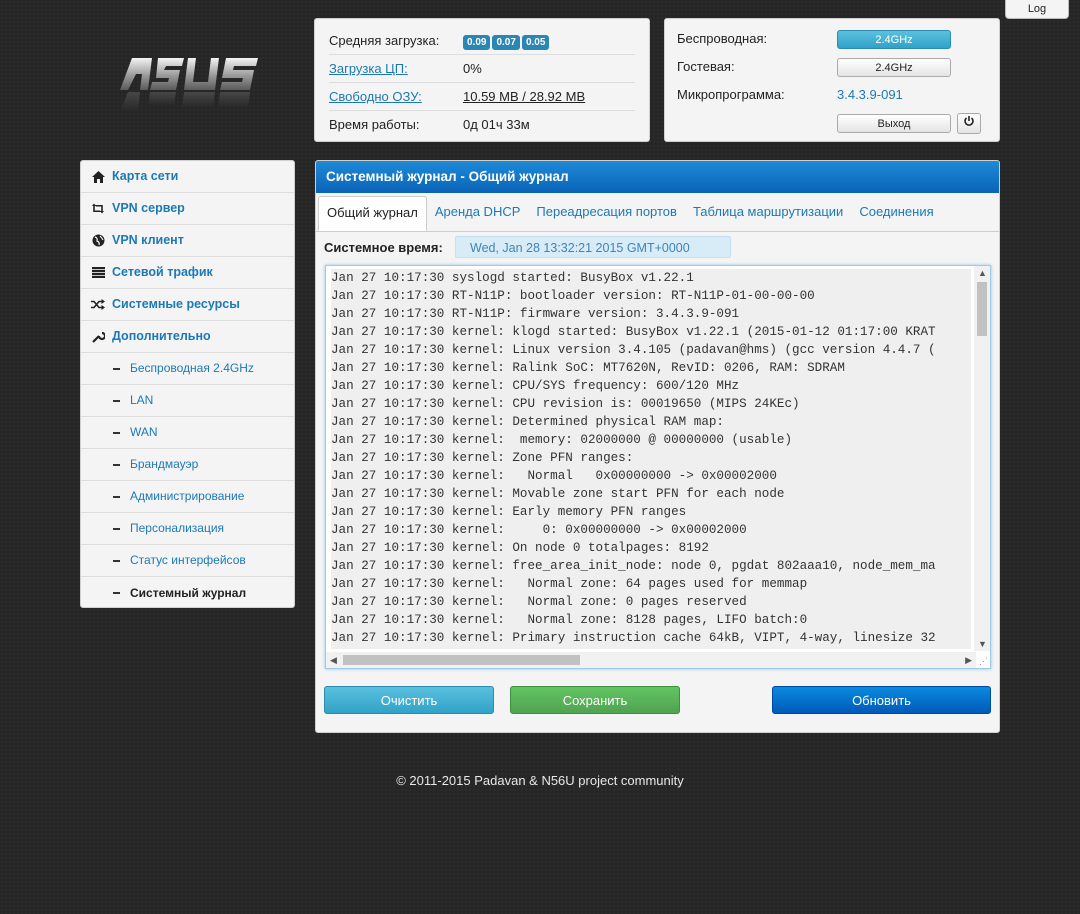 The width and height of the screenshot is (1080, 914). What do you see at coordinates (384, 40) in the screenshot?
I see `load-label: Средняя загрузка:` at bounding box center [384, 40].